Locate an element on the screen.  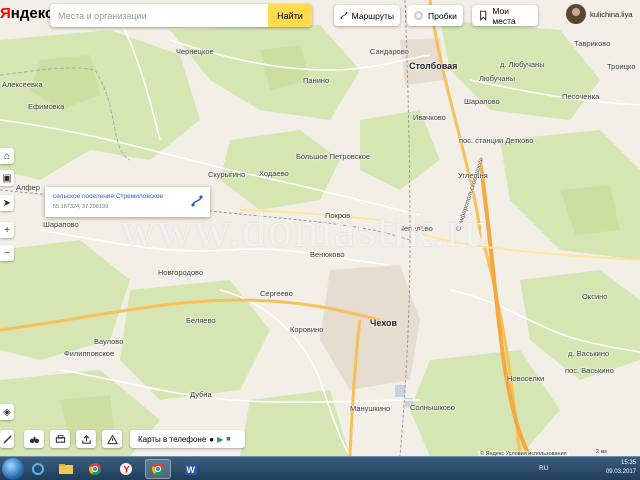
place-label: Новоселки is located at coordinates (526, 378).